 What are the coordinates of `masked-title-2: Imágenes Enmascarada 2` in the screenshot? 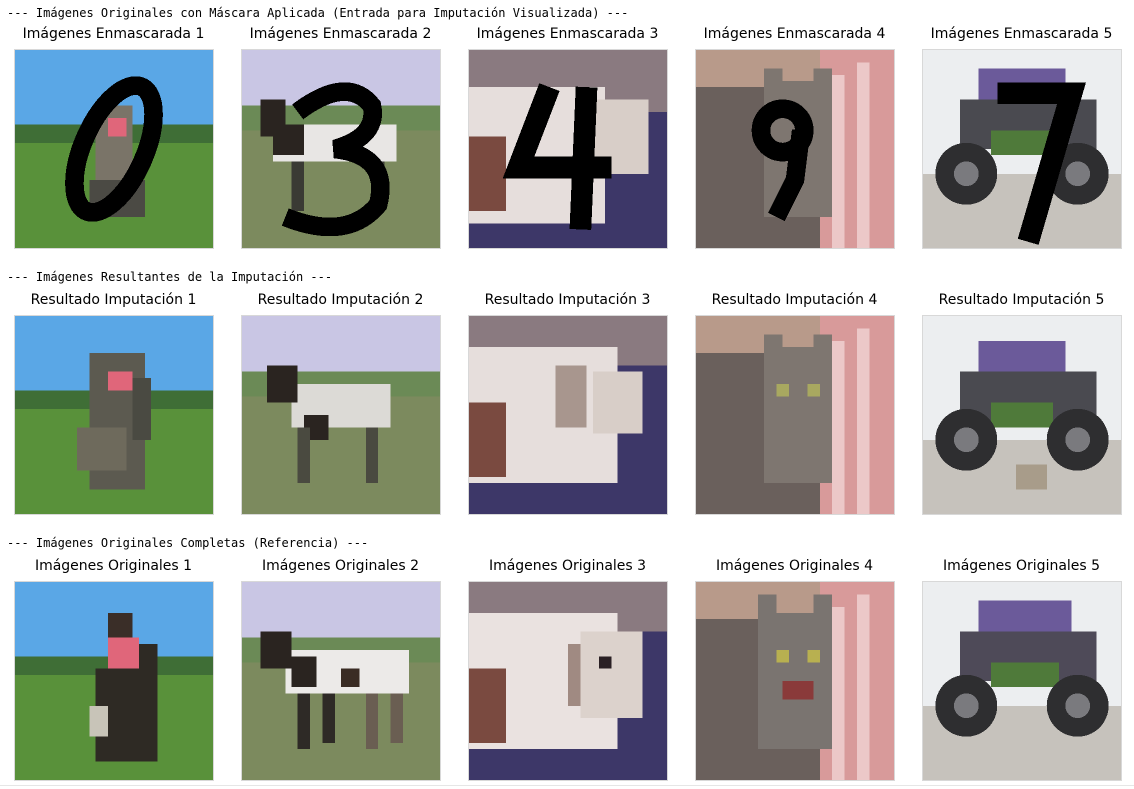 It's located at (340, 34).